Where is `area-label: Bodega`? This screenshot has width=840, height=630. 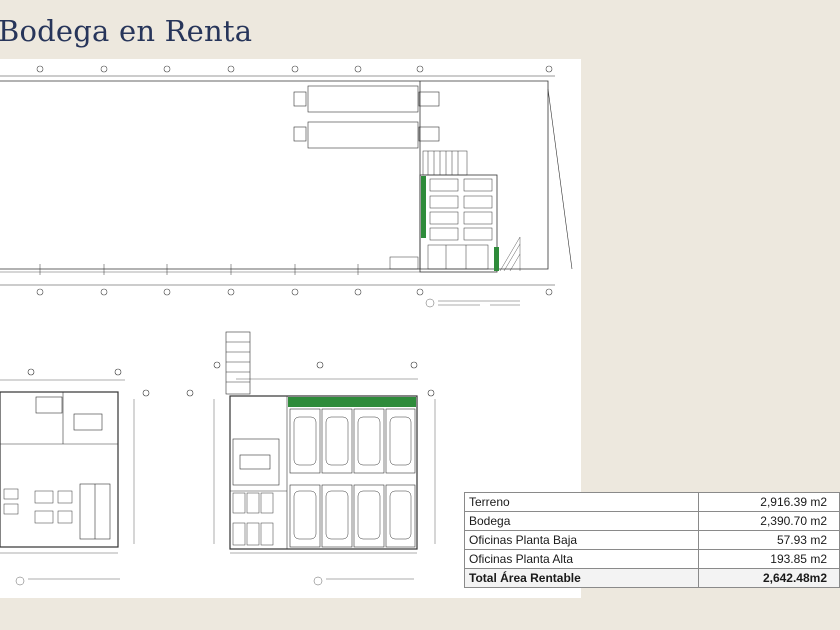 area-label: Bodega is located at coordinates (581, 521).